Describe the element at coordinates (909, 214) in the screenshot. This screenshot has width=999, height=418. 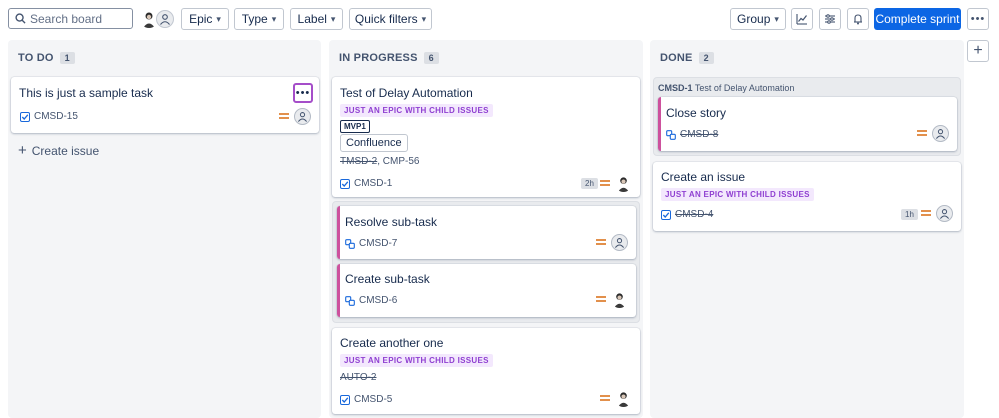
I see `estimate-badge: 1h` at that location.